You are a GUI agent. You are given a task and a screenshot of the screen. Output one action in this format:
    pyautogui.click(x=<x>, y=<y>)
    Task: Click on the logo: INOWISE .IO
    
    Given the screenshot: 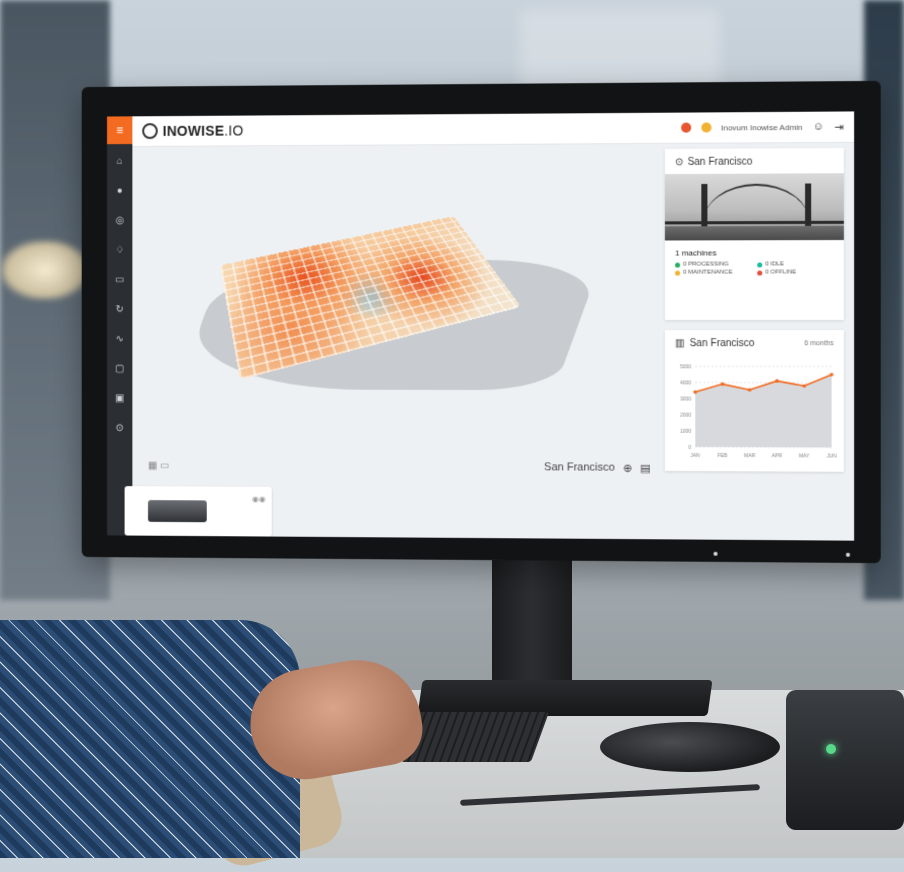 What is the action you would take?
    pyautogui.click(x=192, y=131)
    